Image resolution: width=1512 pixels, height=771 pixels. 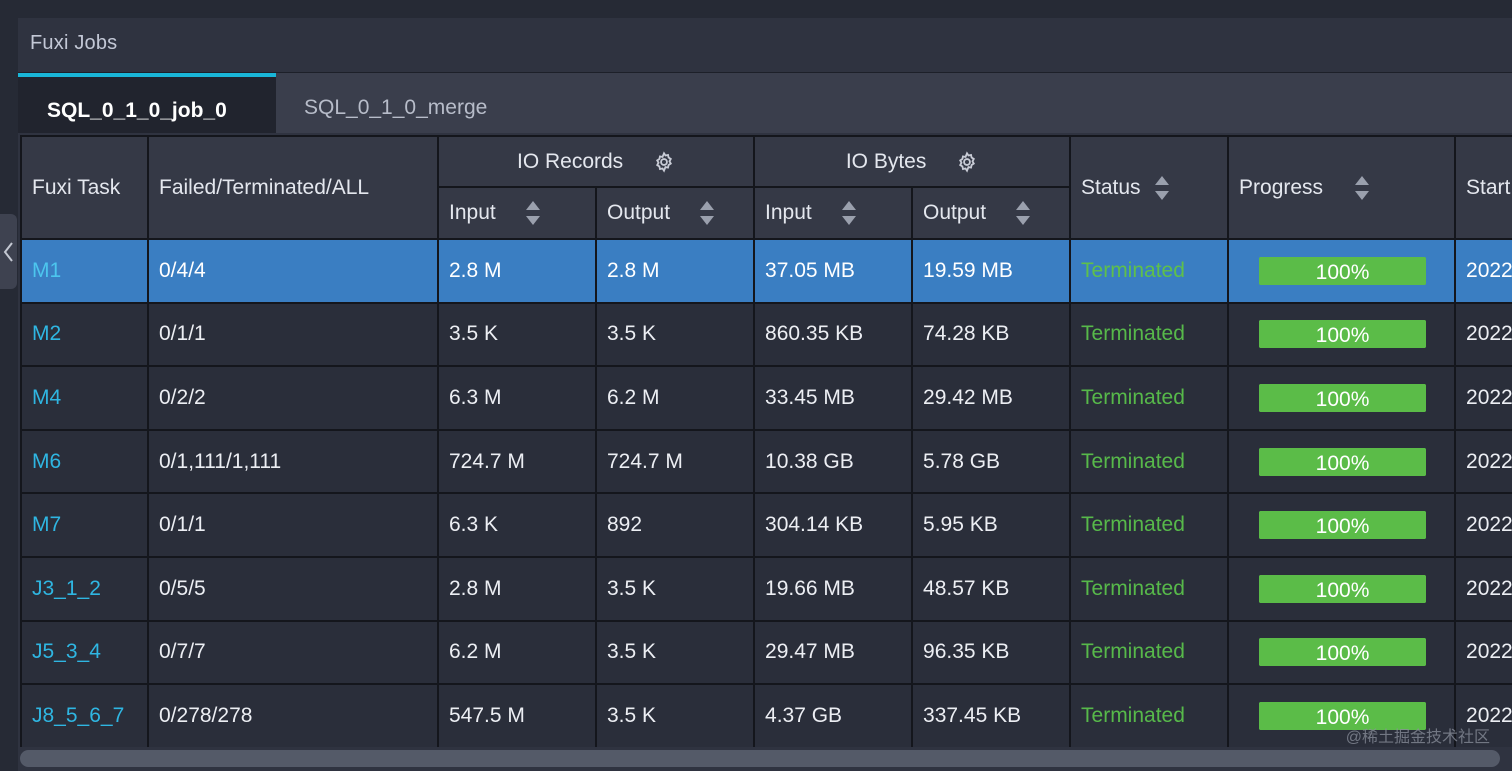 I want to click on task-counts: 0/278/278, so click(x=293, y=715).